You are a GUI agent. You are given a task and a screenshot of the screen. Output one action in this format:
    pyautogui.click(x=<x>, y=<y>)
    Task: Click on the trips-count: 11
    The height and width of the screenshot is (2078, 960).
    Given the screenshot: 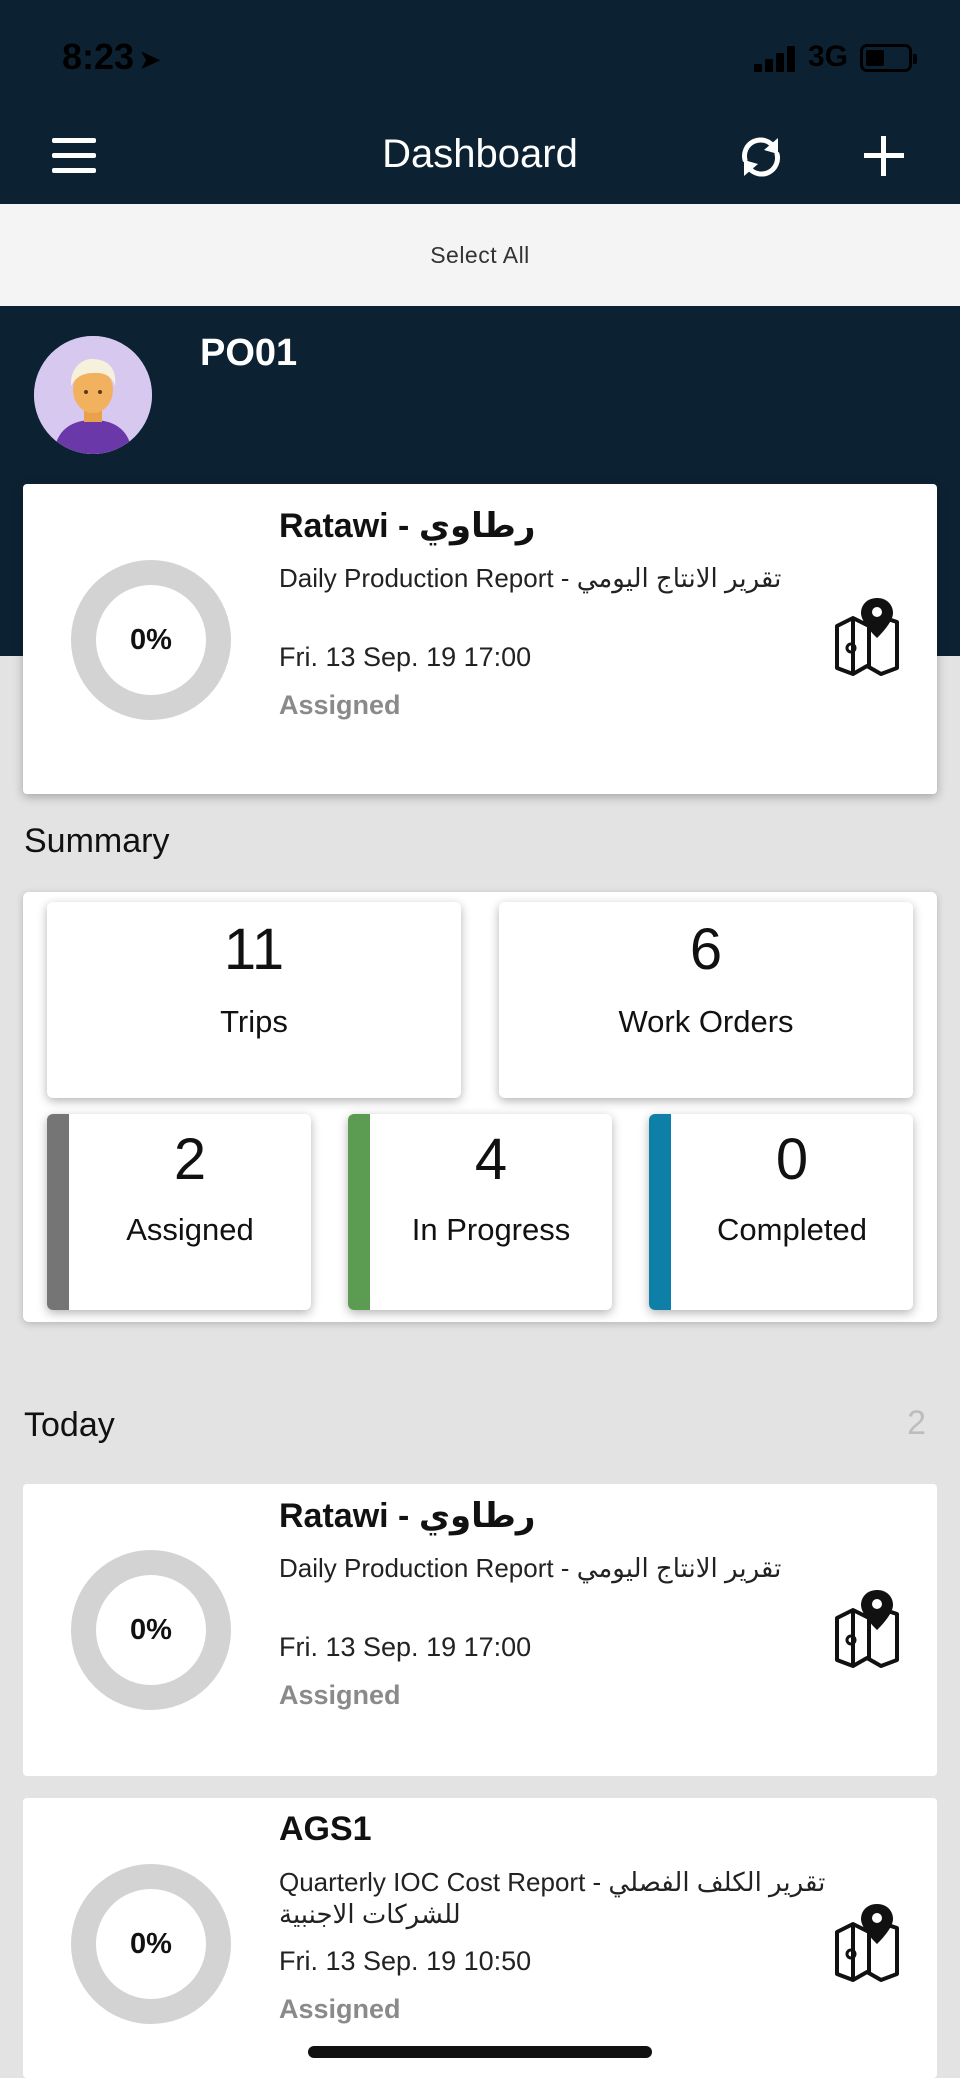 What is the action you would take?
    pyautogui.click(x=254, y=949)
    